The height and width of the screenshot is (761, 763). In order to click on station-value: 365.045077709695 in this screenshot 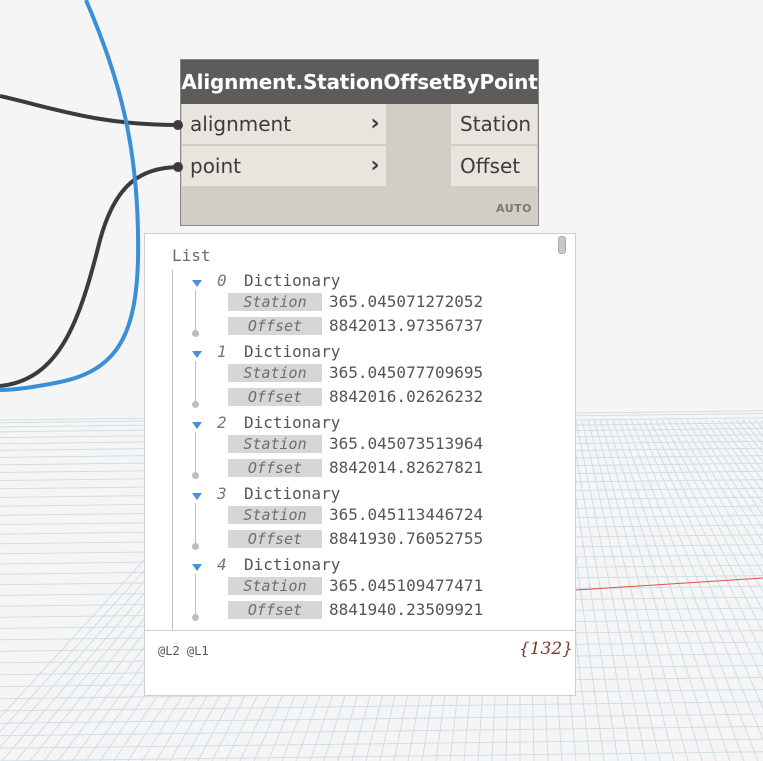, I will do `click(406, 372)`.